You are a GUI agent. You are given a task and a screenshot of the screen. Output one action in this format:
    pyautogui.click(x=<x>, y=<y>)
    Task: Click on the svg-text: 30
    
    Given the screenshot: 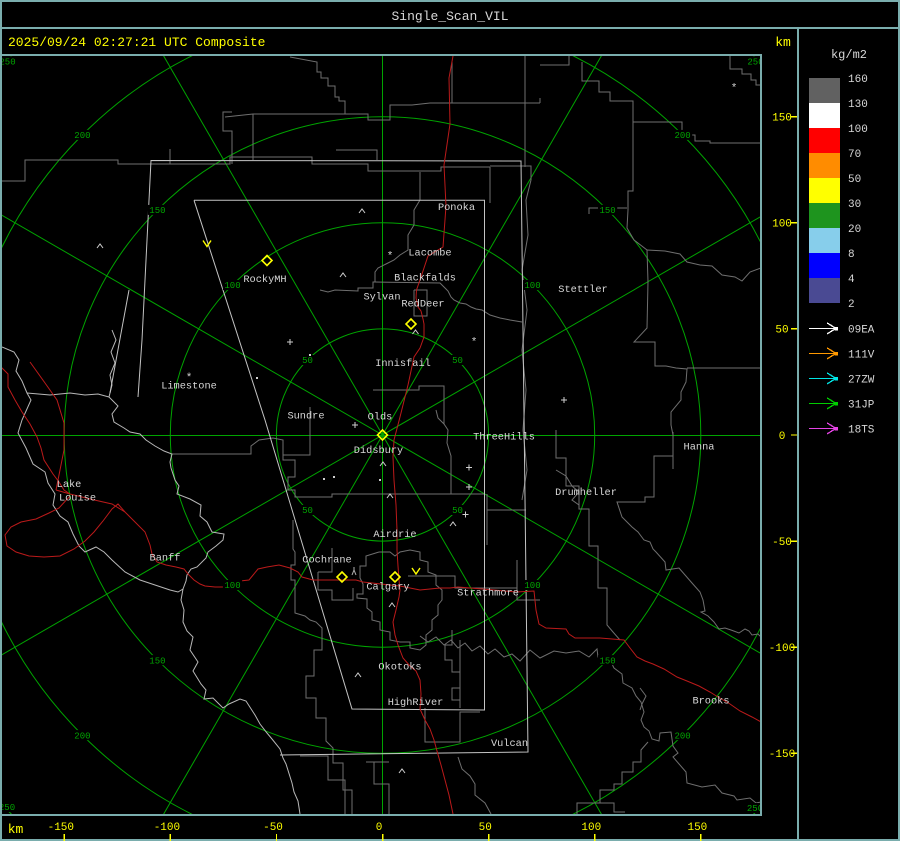 What is the action you would take?
    pyautogui.click(x=854, y=205)
    